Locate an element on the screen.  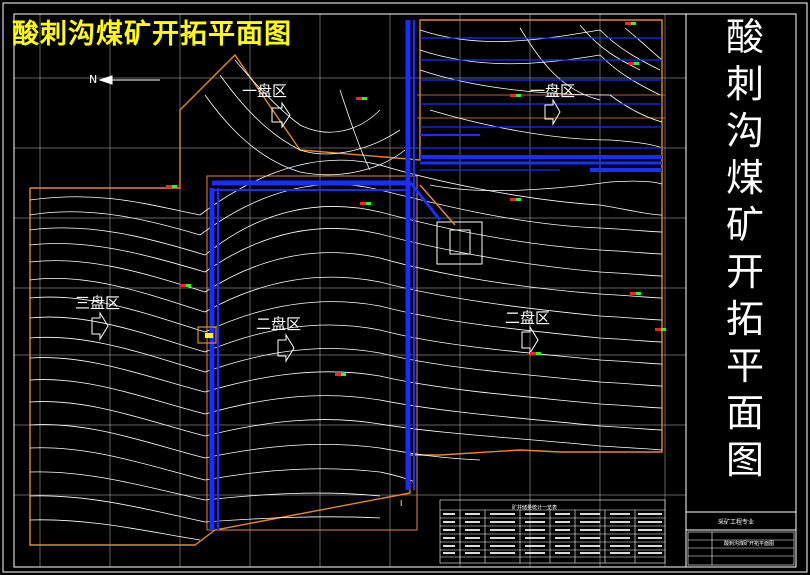
side-title-char: 沟 is located at coordinates (744, 131).